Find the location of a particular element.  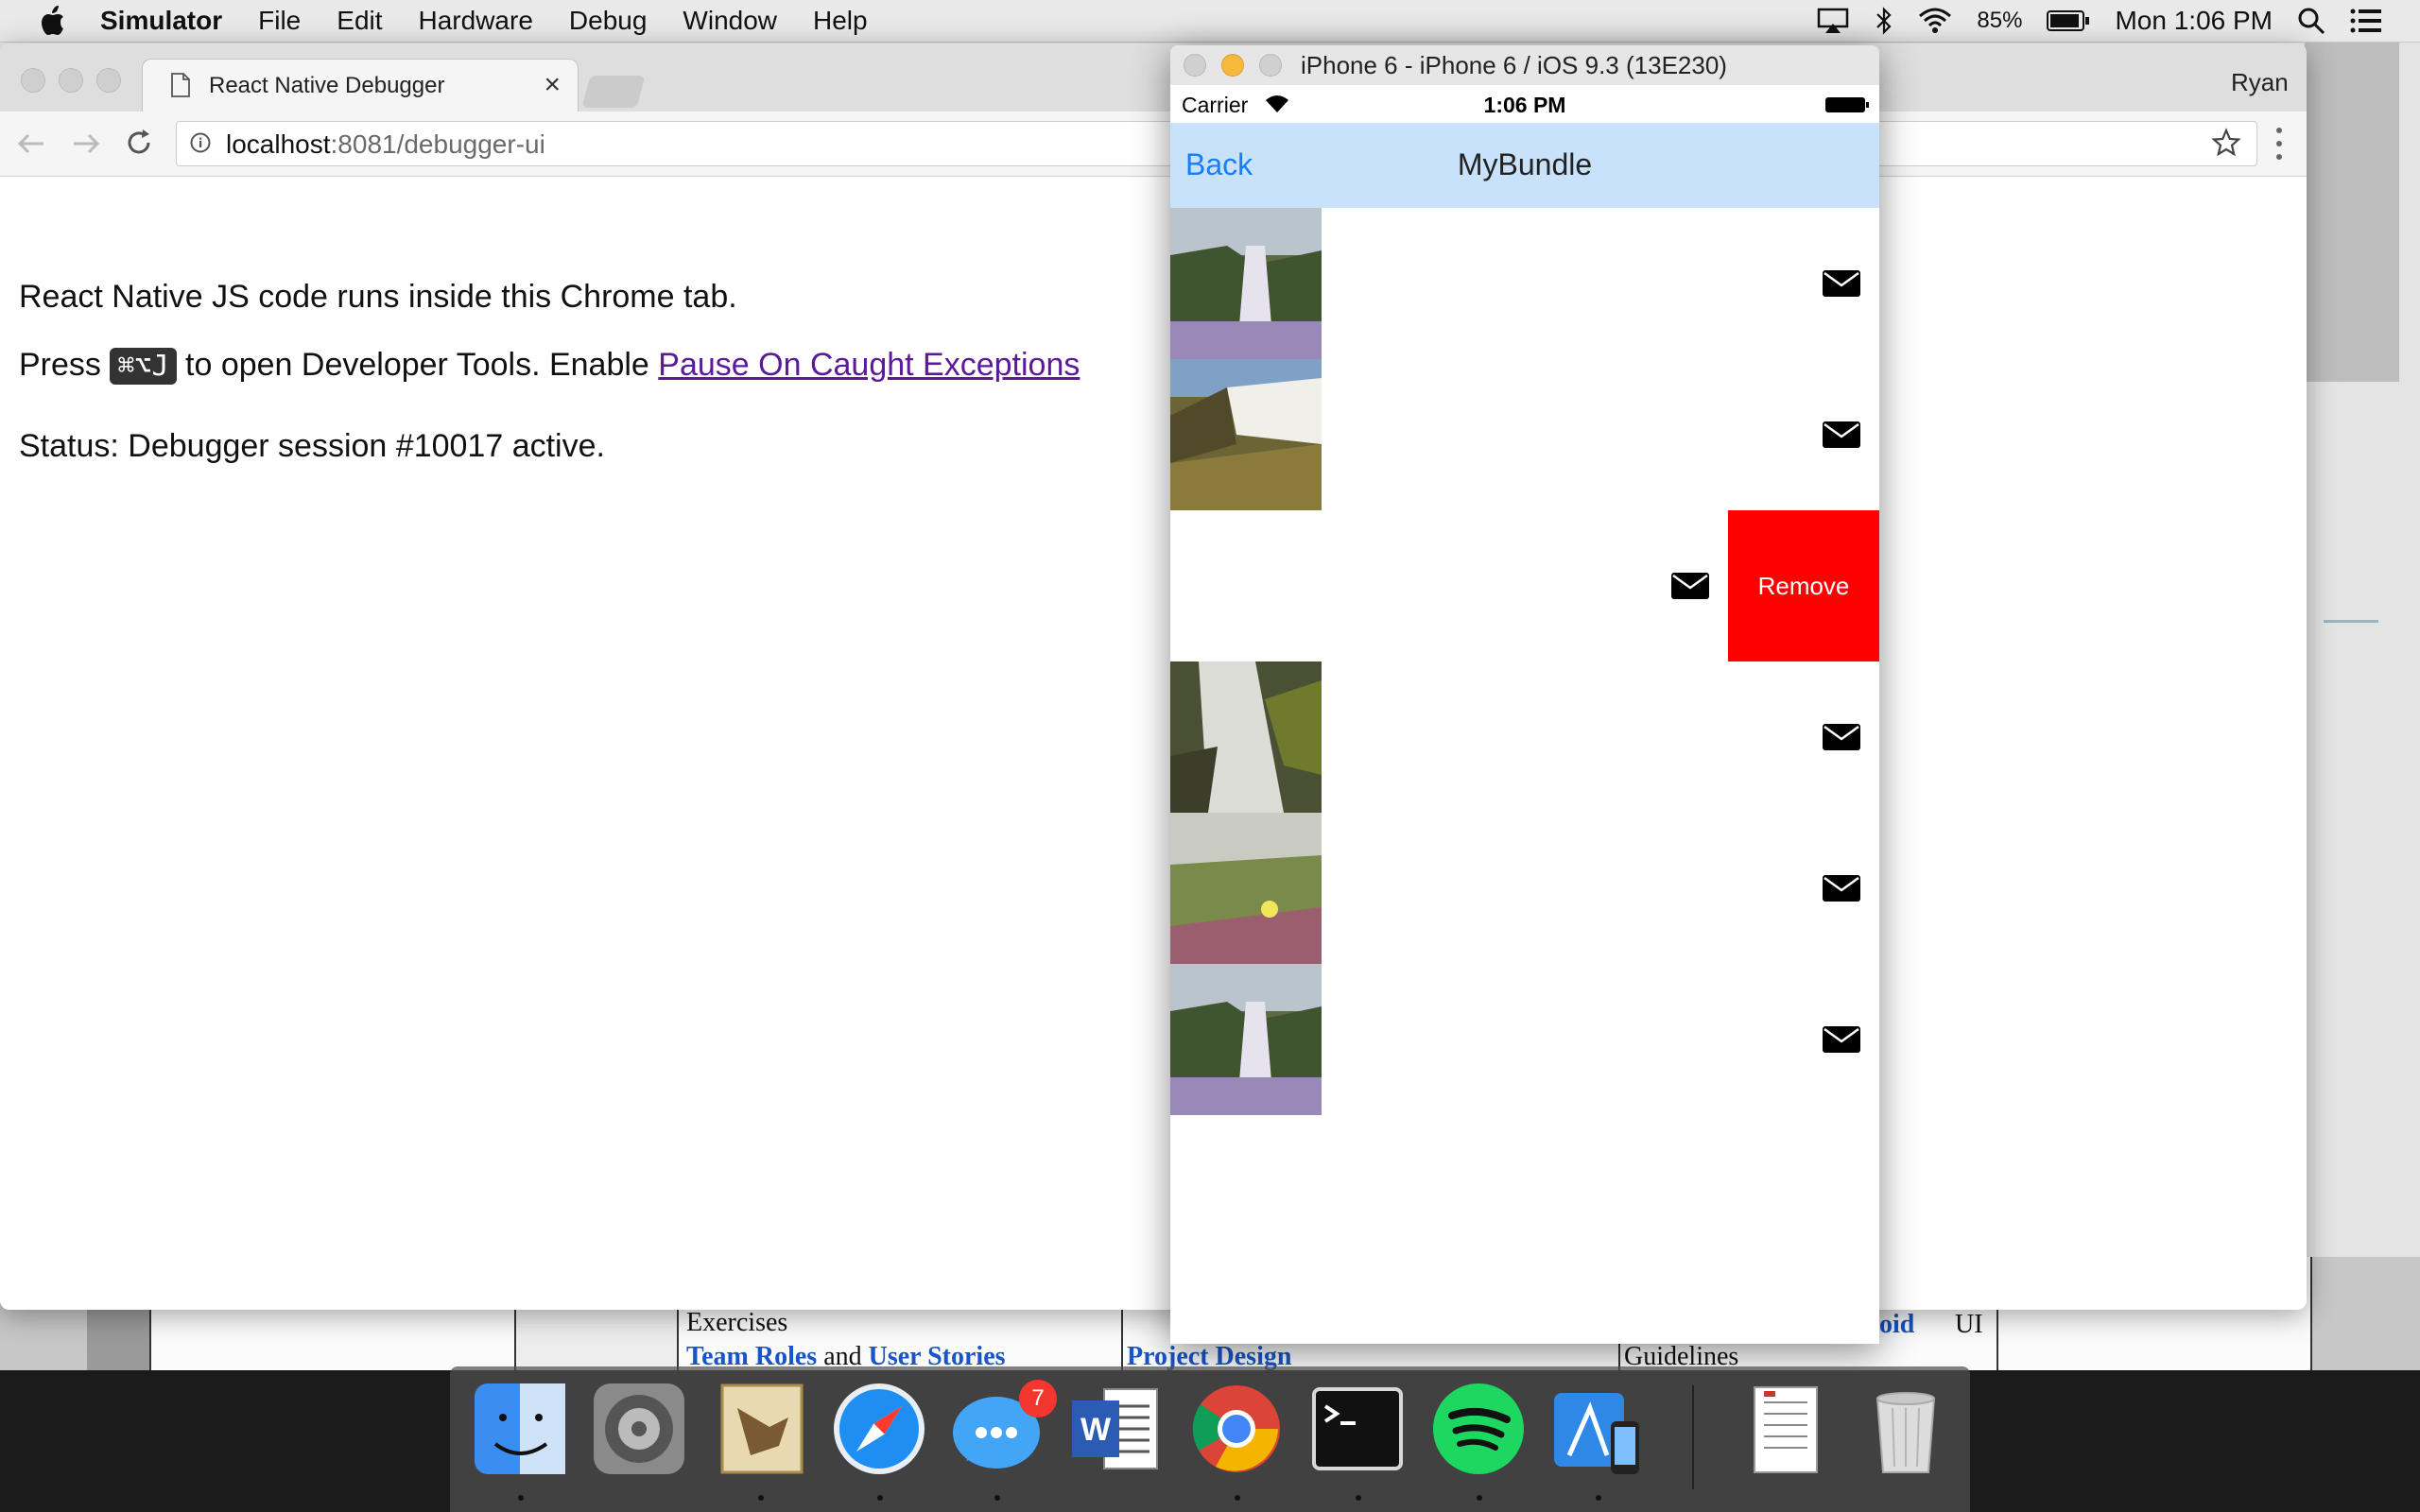

tab-close-icon: × is located at coordinates (552, 85).